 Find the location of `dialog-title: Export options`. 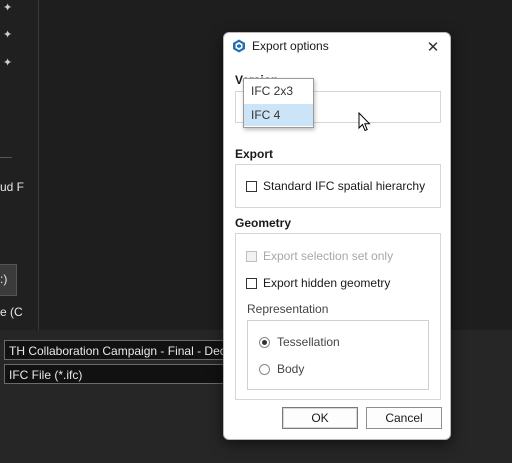

dialog-title: Export options is located at coordinates (290, 46).